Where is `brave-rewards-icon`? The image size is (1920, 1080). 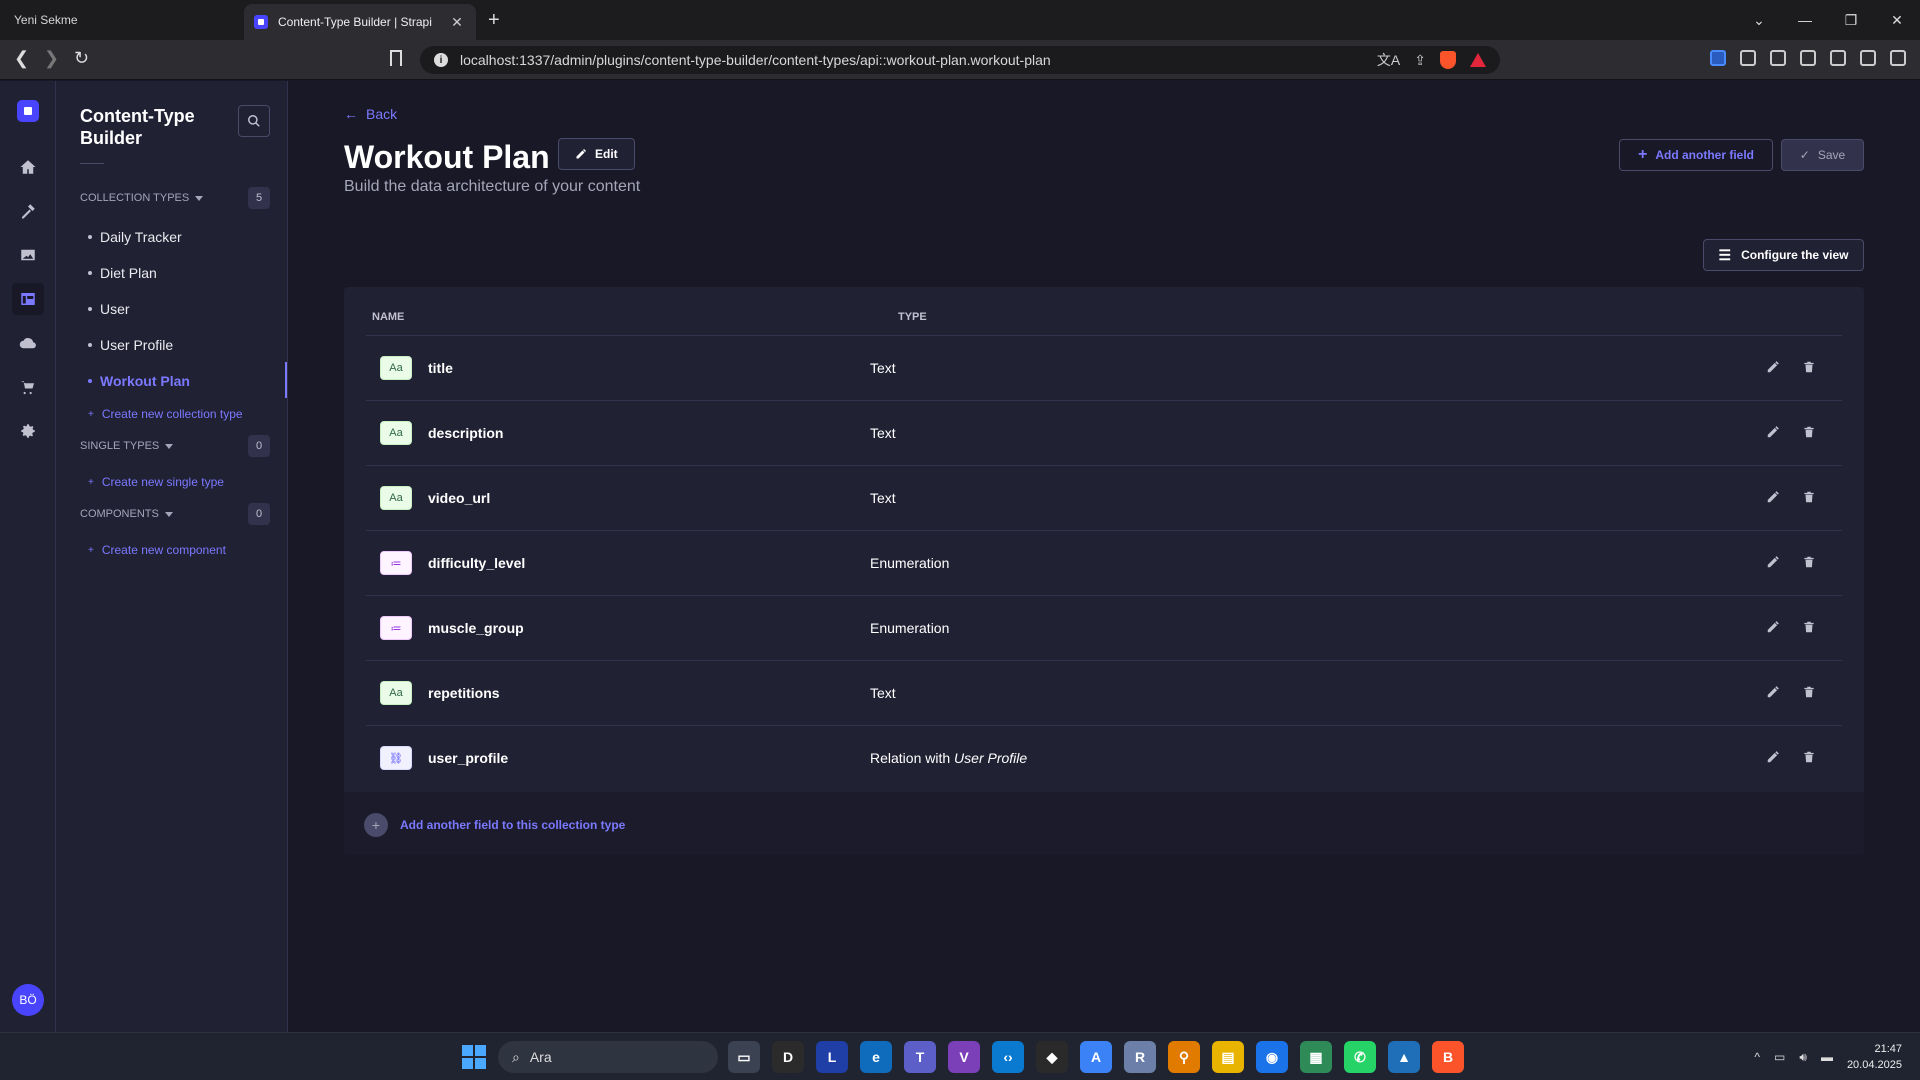
brave-rewards-icon is located at coordinates (1478, 60).